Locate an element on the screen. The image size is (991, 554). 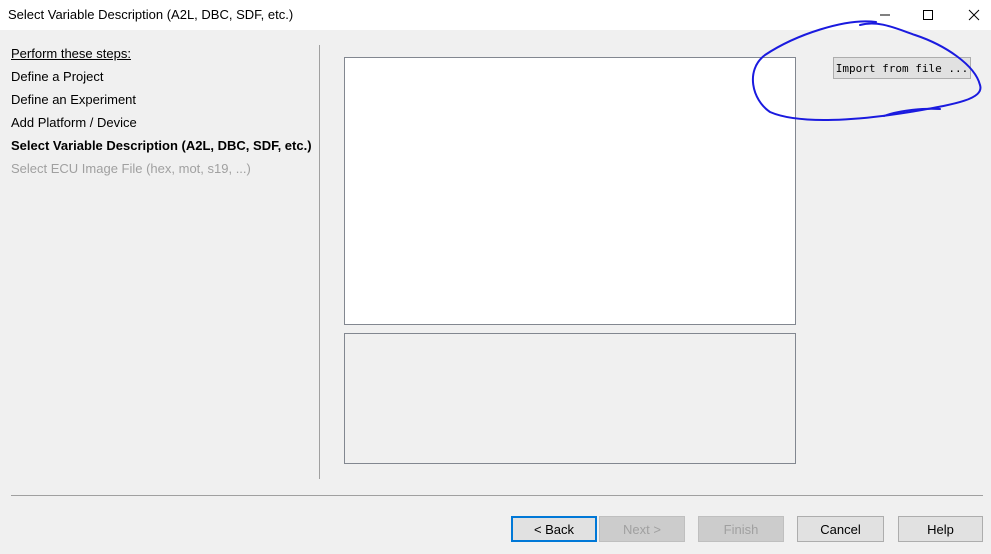
minimize-button is located at coordinates (885, 15).